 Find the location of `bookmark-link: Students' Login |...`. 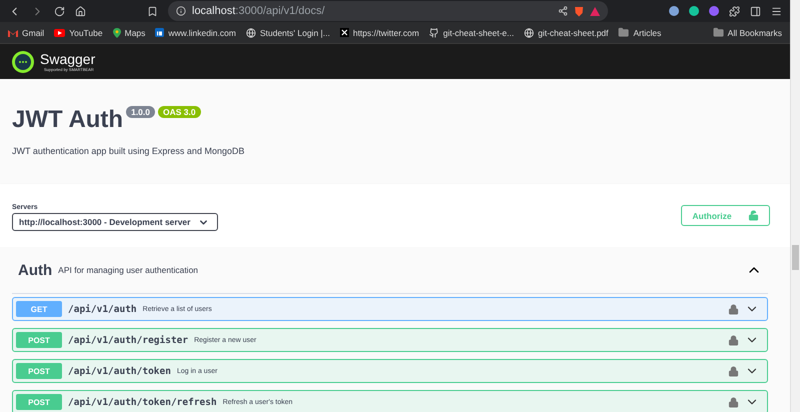

bookmark-link: Students' Login |... is located at coordinates (288, 33).